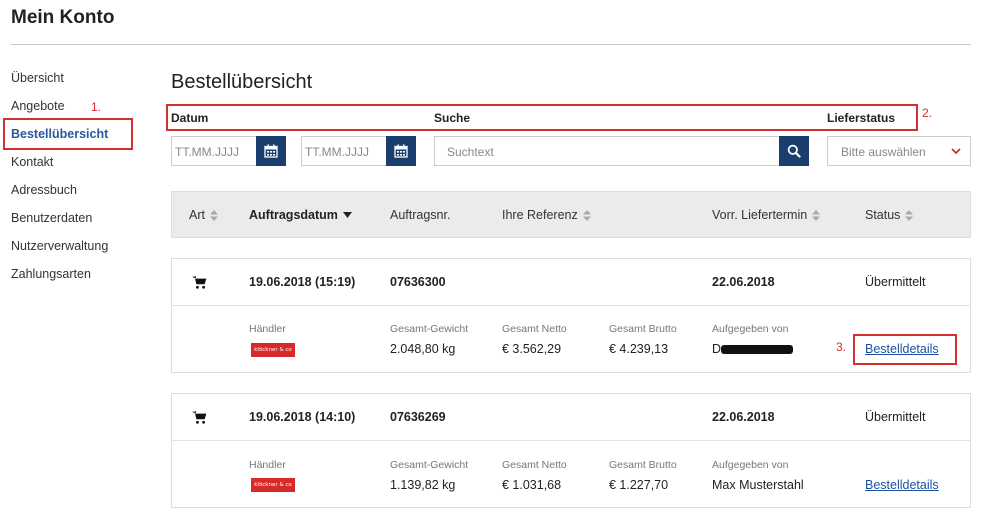 The height and width of the screenshot is (520, 982). What do you see at coordinates (207, 152) in the screenshot?
I see `date-from-placeholder: TT.MM.JJJJ` at bounding box center [207, 152].